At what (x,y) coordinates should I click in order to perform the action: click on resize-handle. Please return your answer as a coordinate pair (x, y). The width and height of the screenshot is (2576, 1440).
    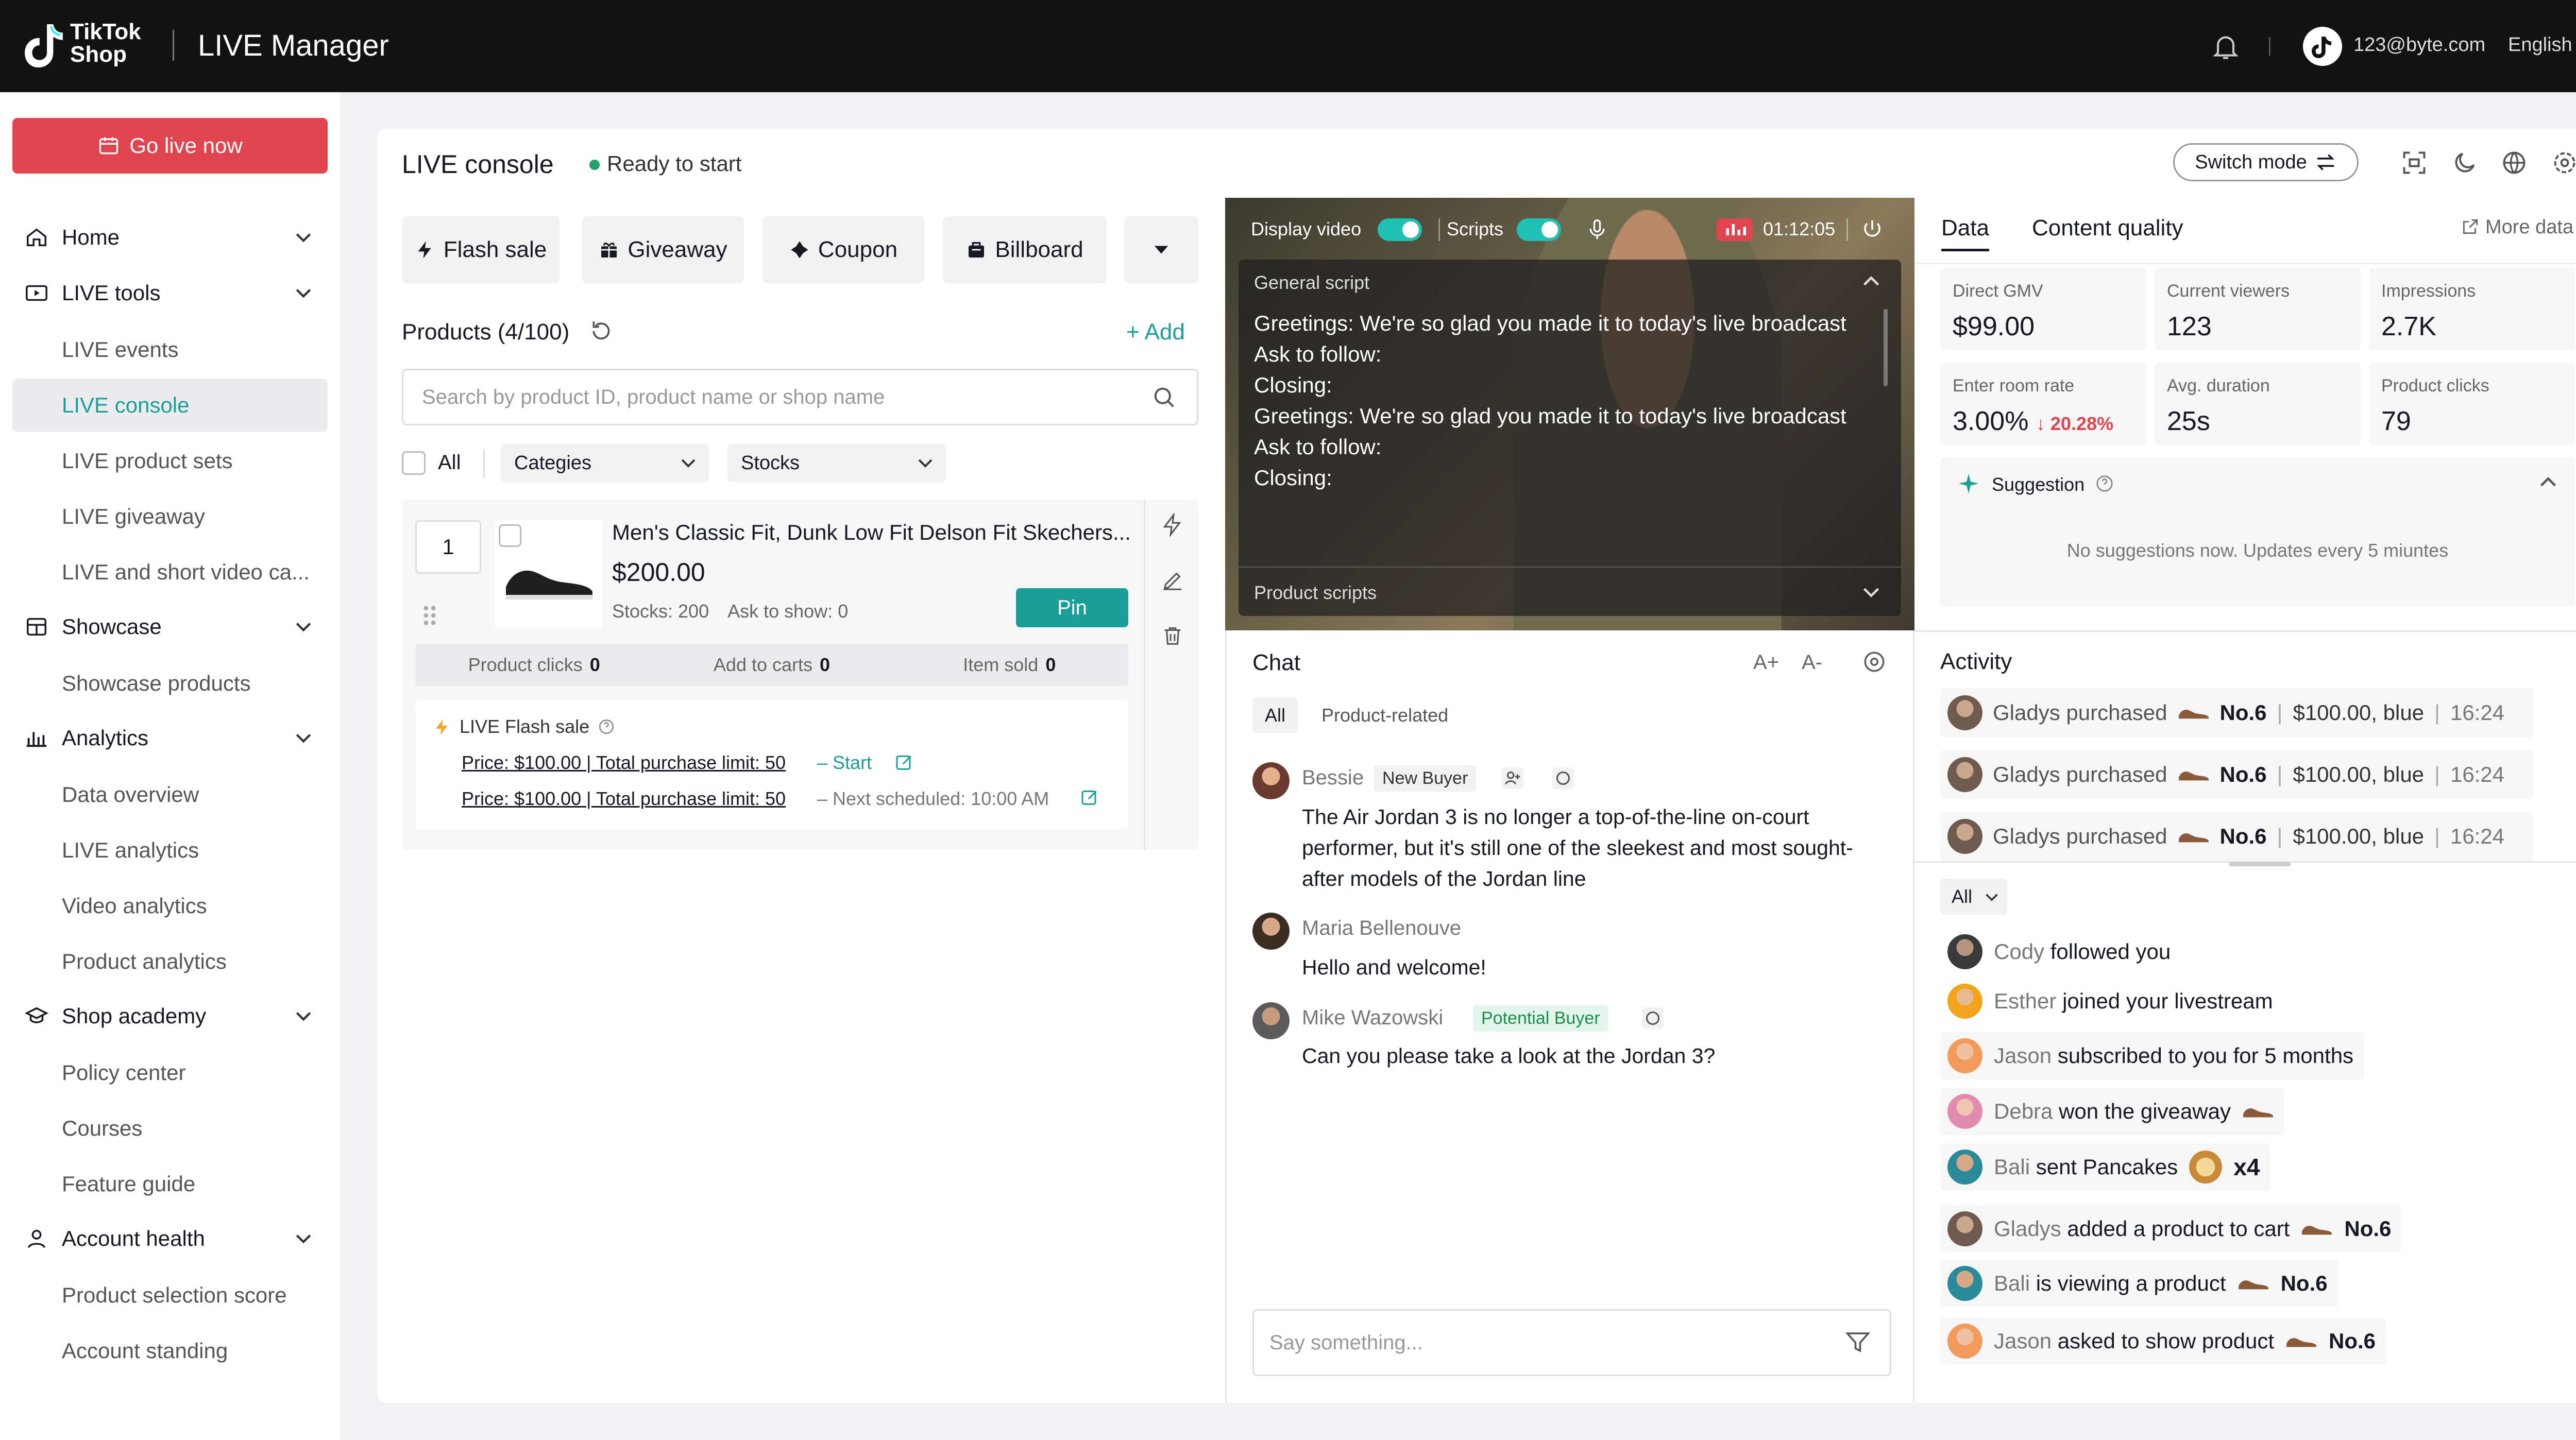
    Looking at the image, I should click on (2260, 864).